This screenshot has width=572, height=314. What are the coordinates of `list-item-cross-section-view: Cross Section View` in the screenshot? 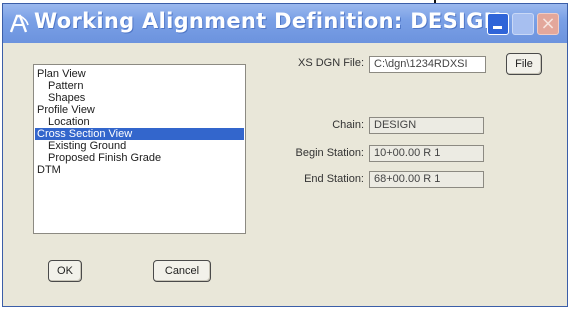 It's located at (139, 134).